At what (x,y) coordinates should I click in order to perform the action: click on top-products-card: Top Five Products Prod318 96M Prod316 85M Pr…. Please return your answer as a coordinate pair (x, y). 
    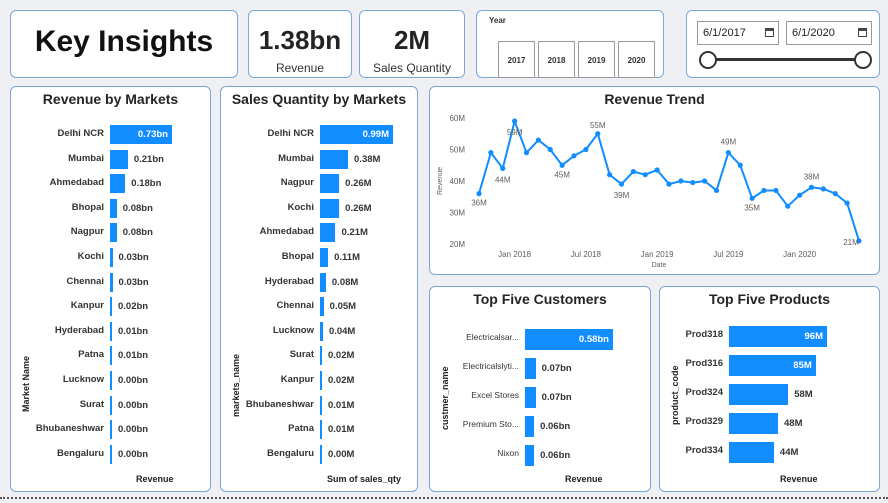
    Looking at the image, I should click on (769, 389).